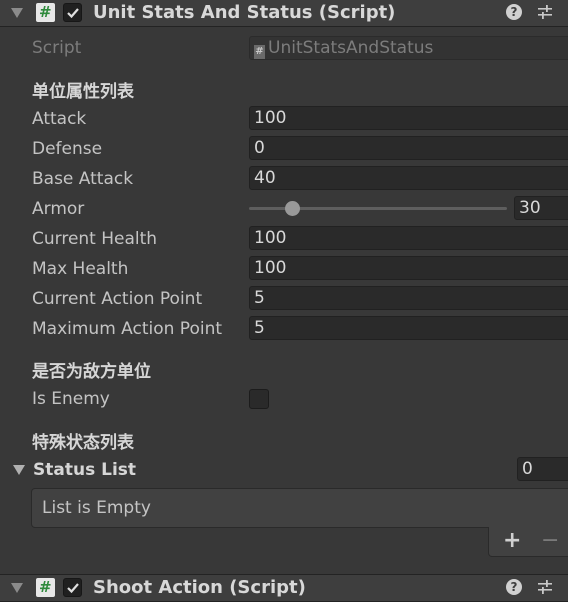 Image resolution: width=568 pixels, height=602 pixels. What do you see at coordinates (84, 470) in the screenshot?
I see `status-list-label: Status List` at bounding box center [84, 470].